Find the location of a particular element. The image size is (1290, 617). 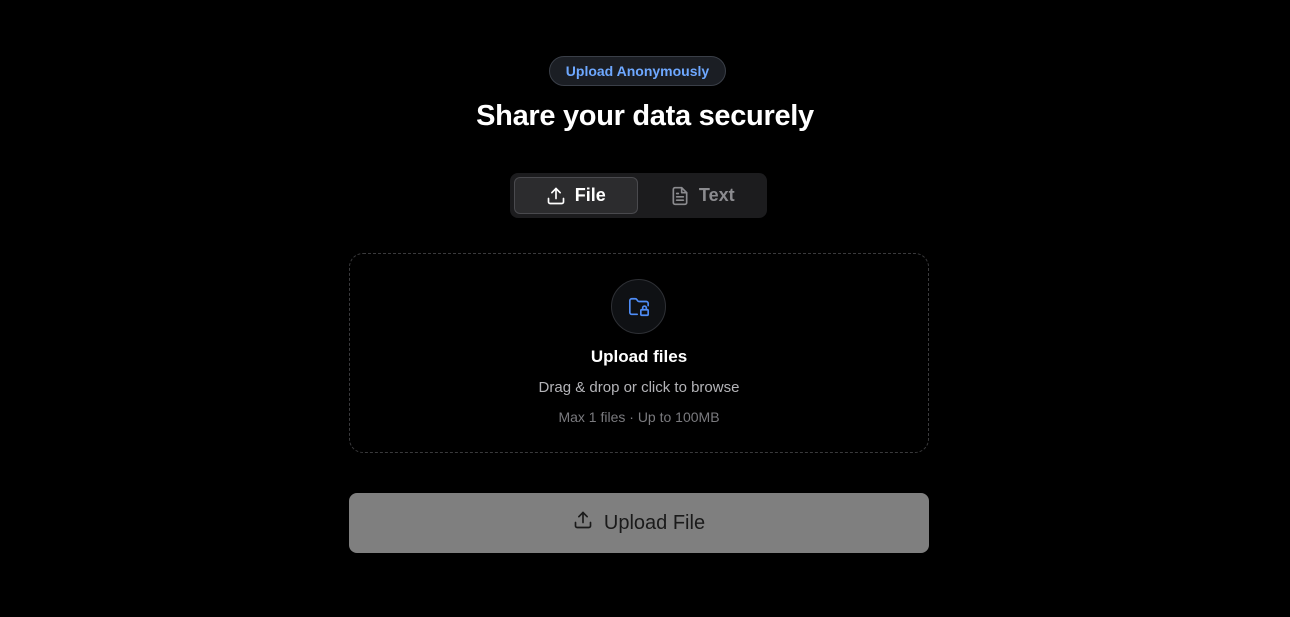

upload-file-button: Upload File is located at coordinates (639, 523).